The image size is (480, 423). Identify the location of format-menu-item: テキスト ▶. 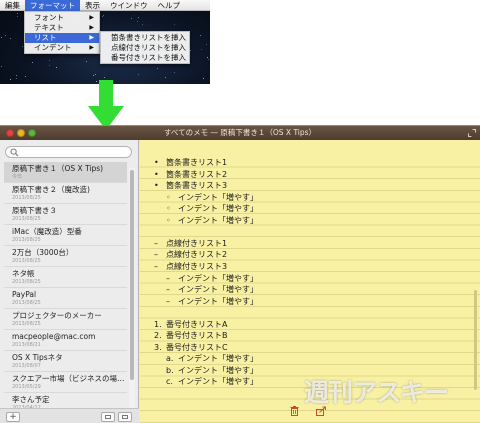
(62, 28).